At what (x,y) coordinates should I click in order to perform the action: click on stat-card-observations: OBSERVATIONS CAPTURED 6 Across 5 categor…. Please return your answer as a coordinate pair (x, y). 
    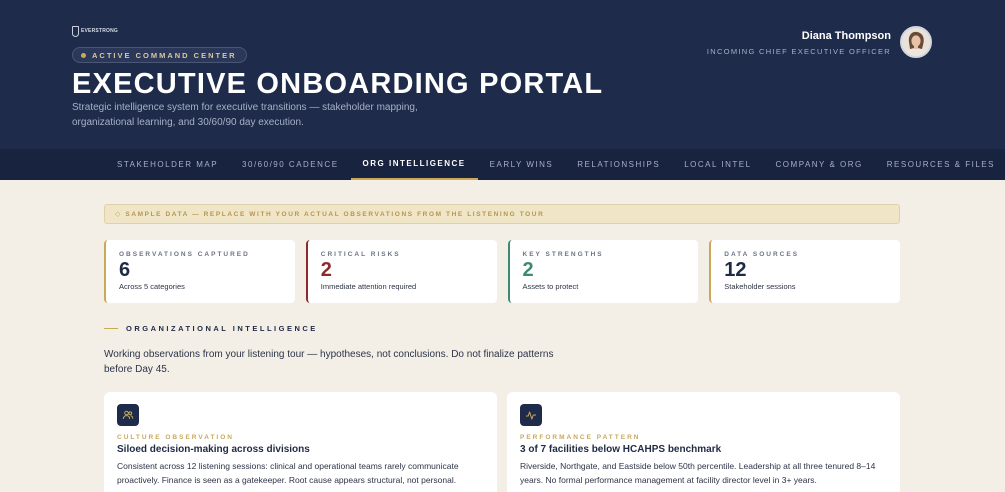
    Looking at the image, I should click on (199, 271).